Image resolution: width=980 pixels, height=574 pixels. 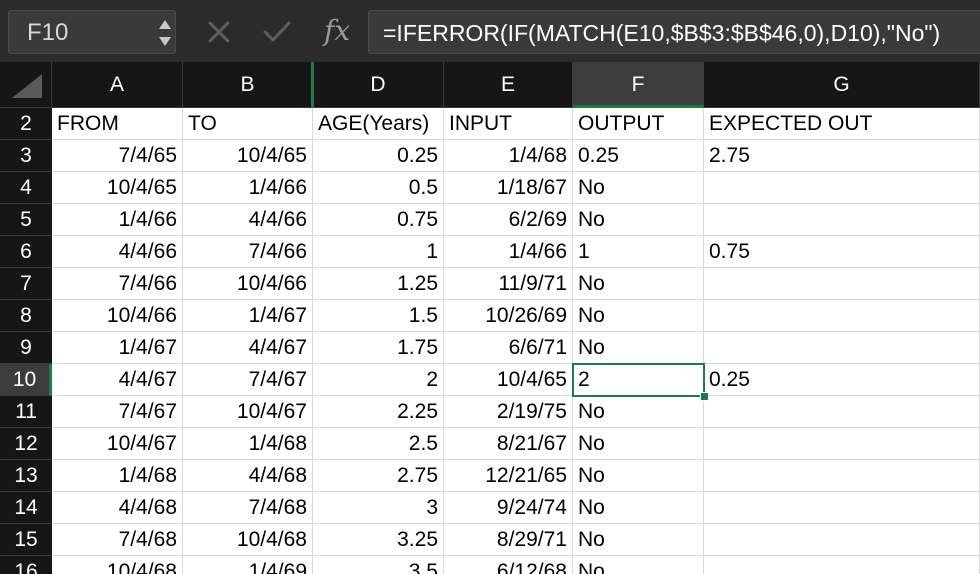 What do you see at coordinates (117, 284) in the screenshot?
I see `cell-a7: 7/4/66` at bounding box center [117, 284].